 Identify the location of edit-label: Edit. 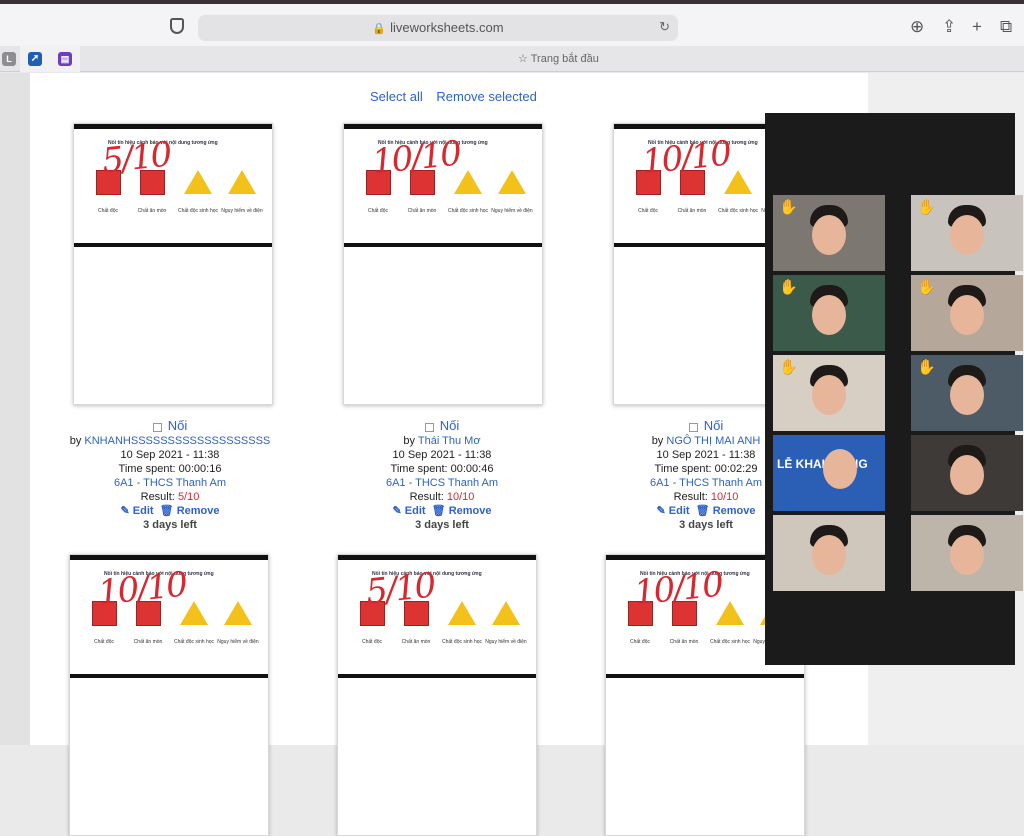
(143, 511).